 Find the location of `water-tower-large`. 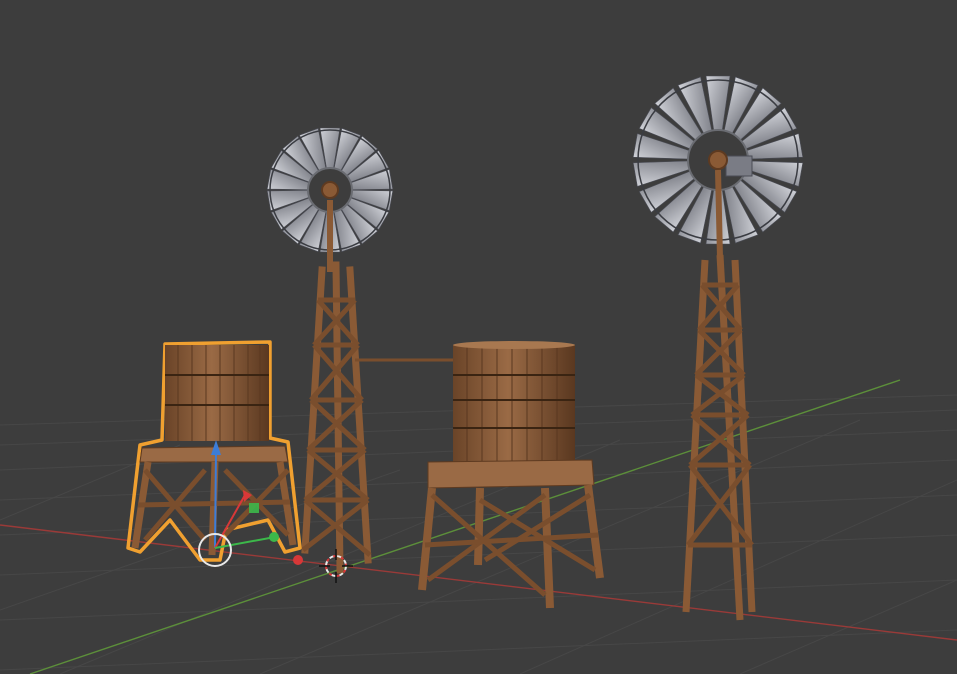

water-tower-large is located at coordinates (511, 475).